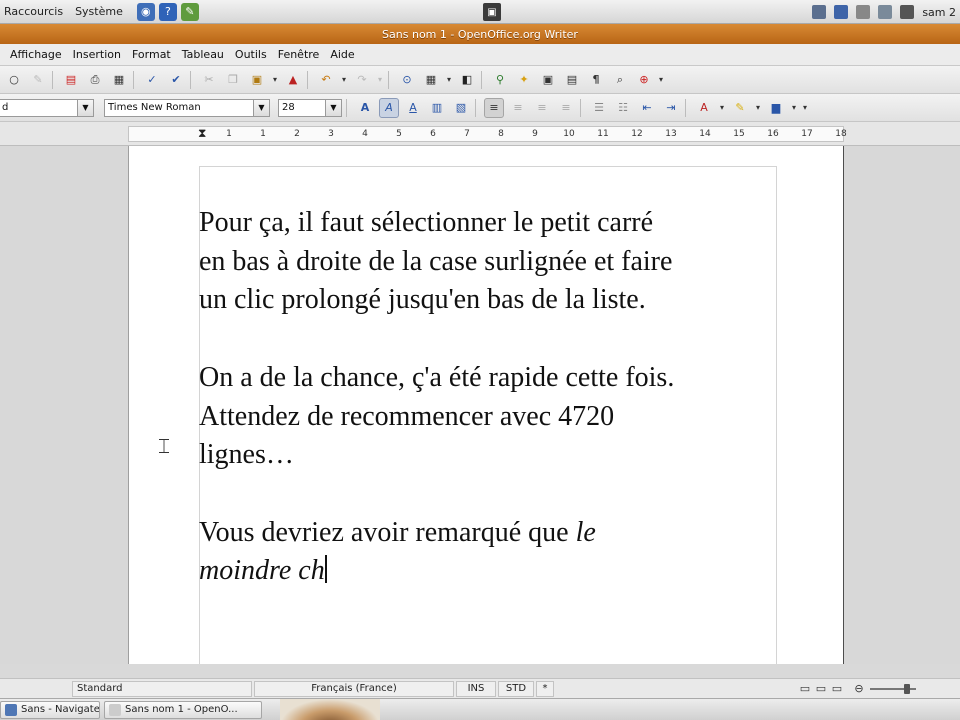 Image resolution: width=960 pixels, height=720 pixels. I want to click on help-launcher-icon: ?, so click(167, 11).